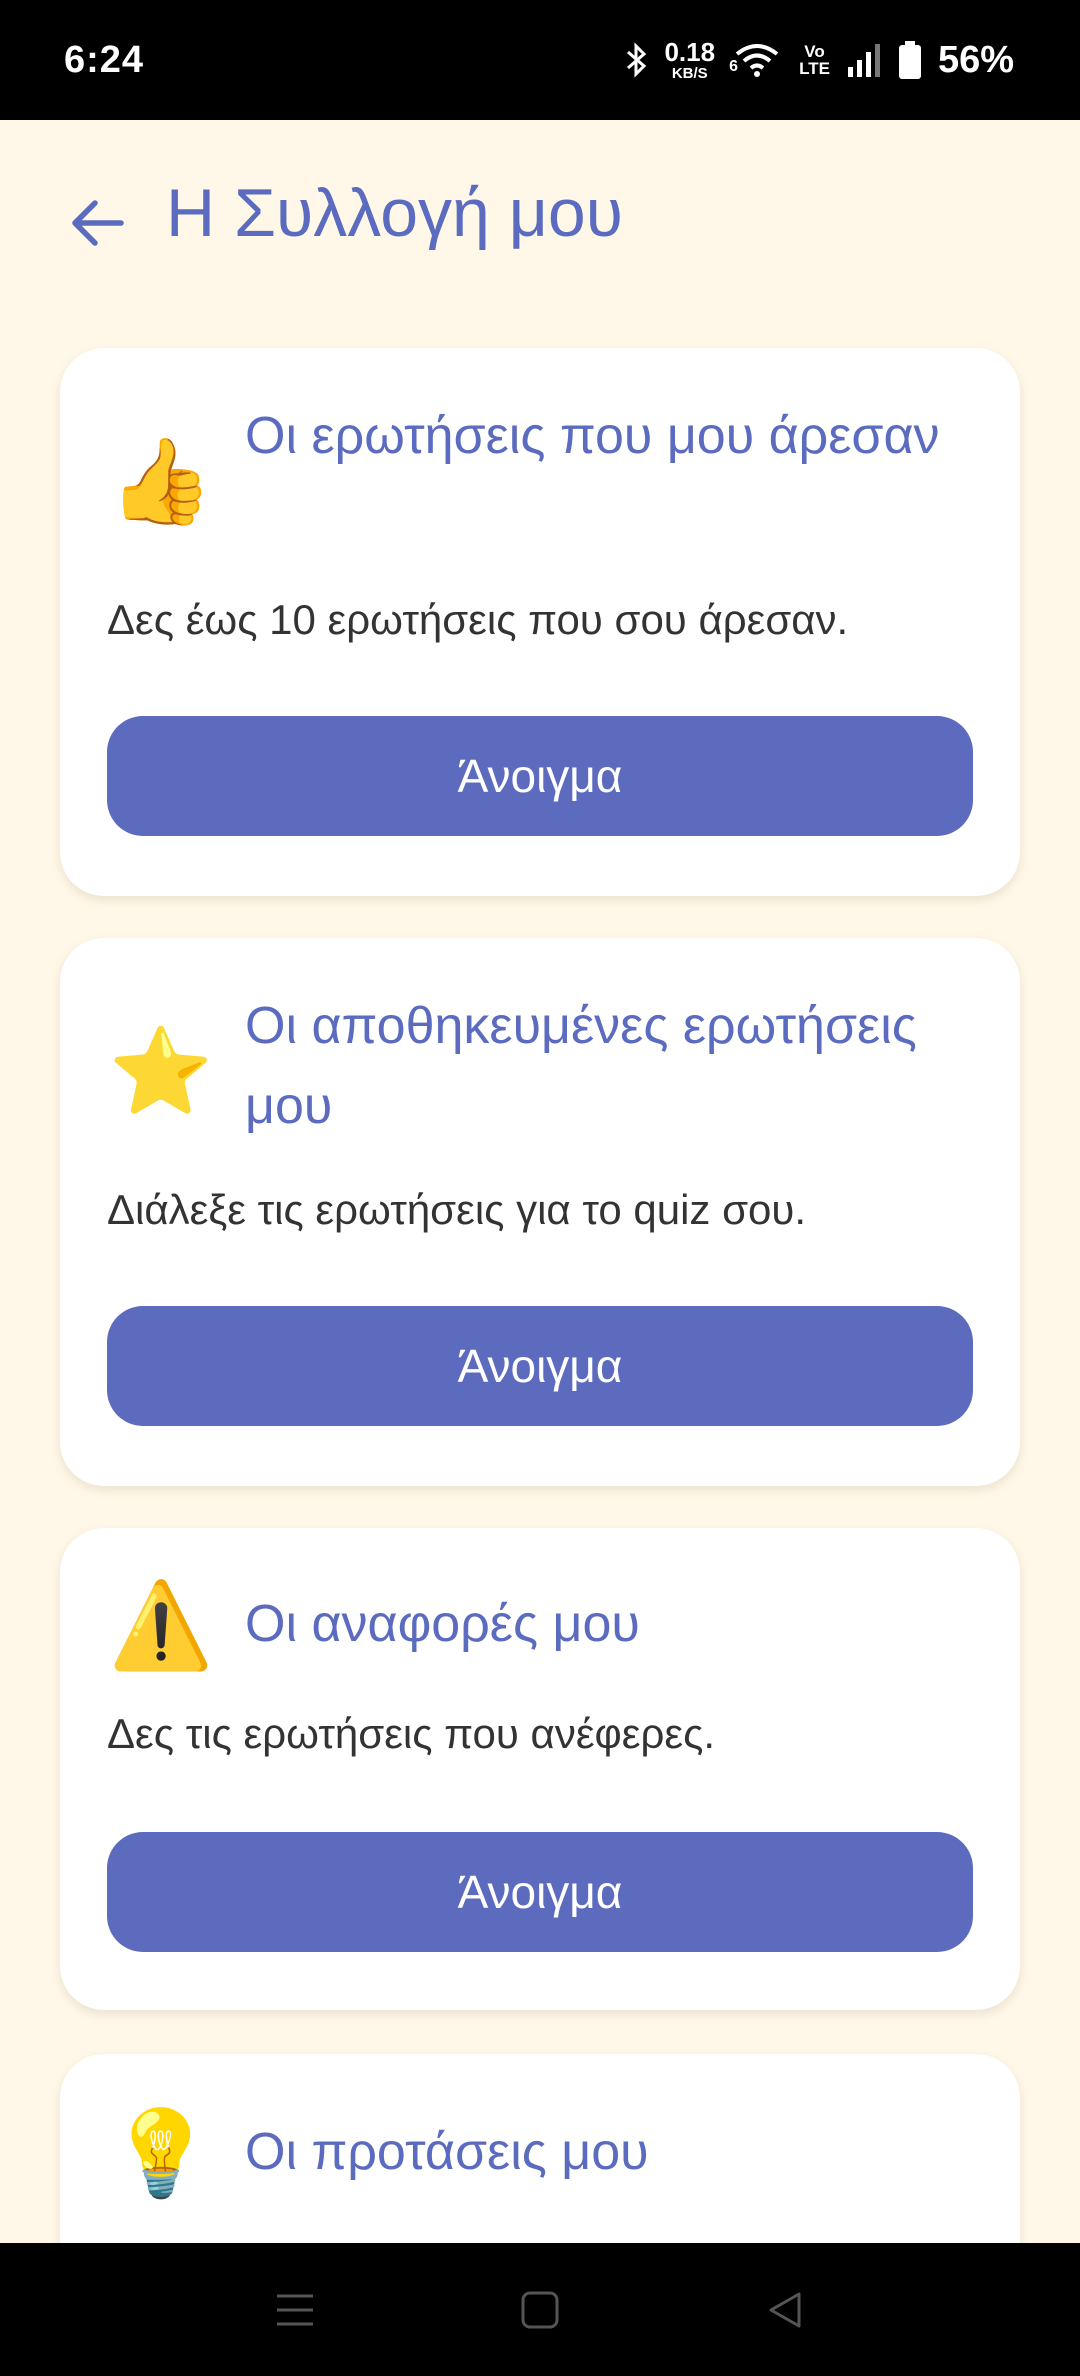 This screenshot has height=2376, width=1080. What do you see at coordinates (540, 1892) in the screenshot?
I see `open-reports-button: Άνοιγμα` at bounding box center [540, 1892].